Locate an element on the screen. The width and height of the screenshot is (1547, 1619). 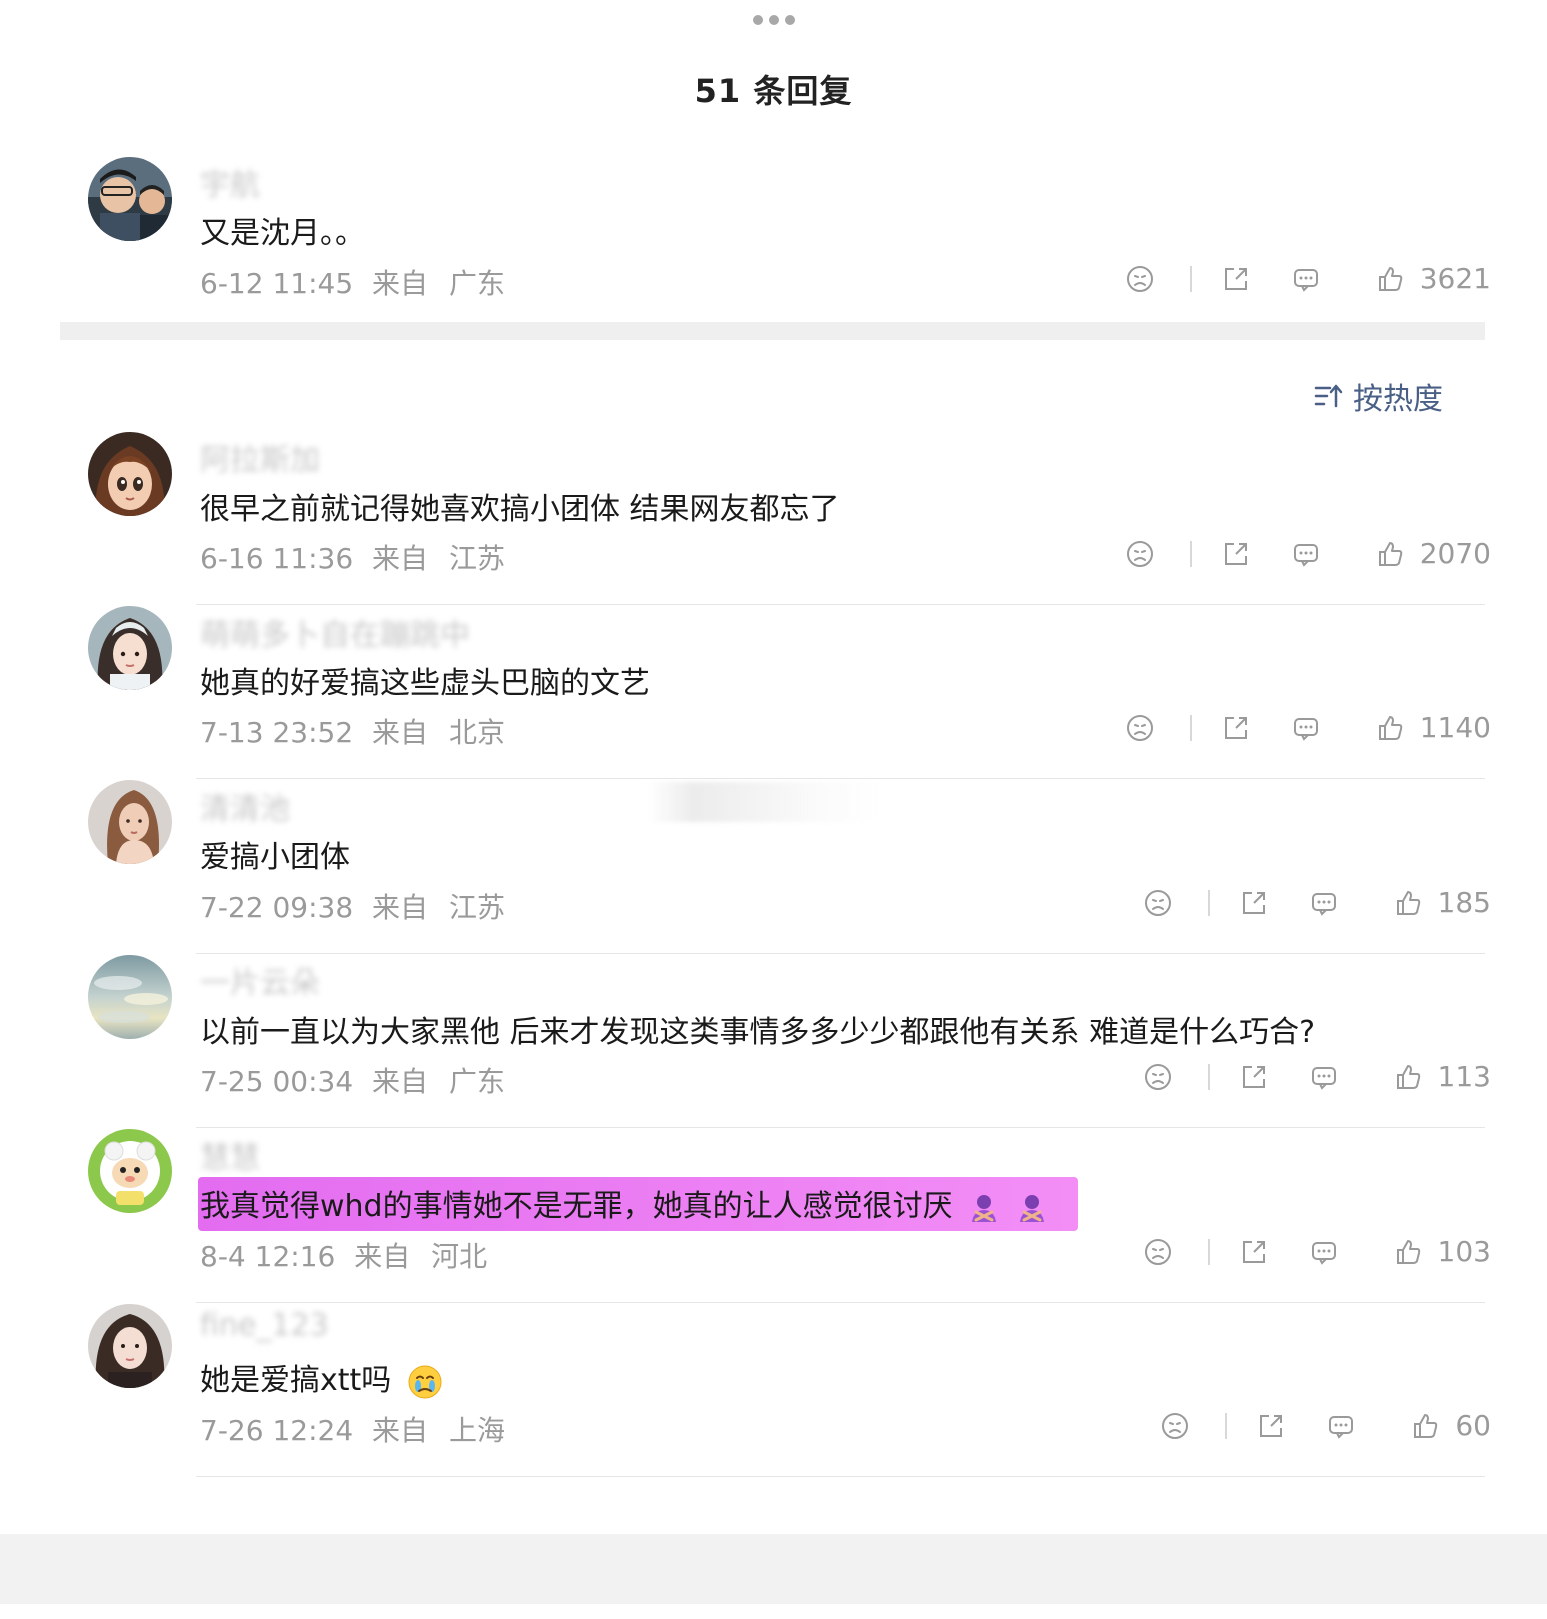
action-bar: 3621 is located at coordinates (1307, 278).